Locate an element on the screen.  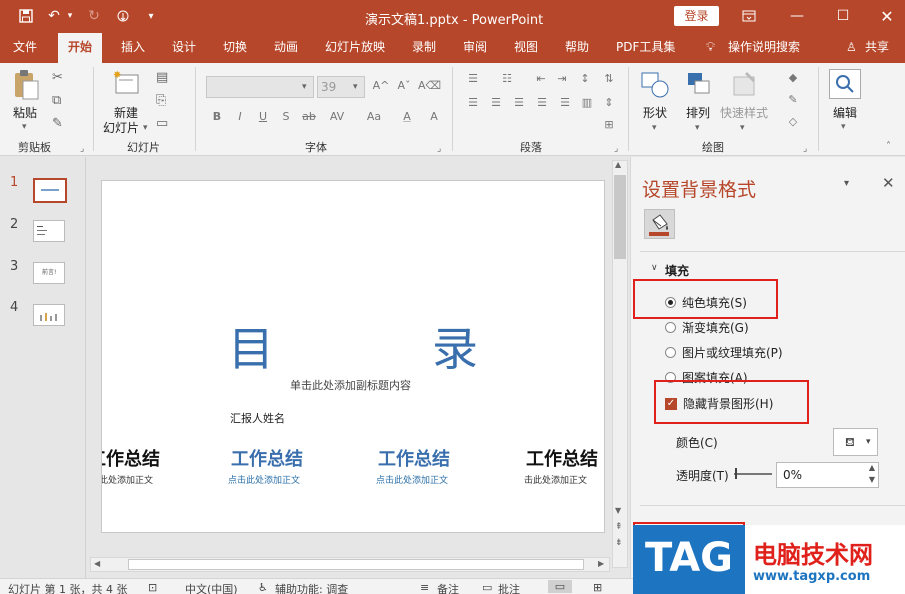
font-color-button: A is located at coordinates (407, 117).